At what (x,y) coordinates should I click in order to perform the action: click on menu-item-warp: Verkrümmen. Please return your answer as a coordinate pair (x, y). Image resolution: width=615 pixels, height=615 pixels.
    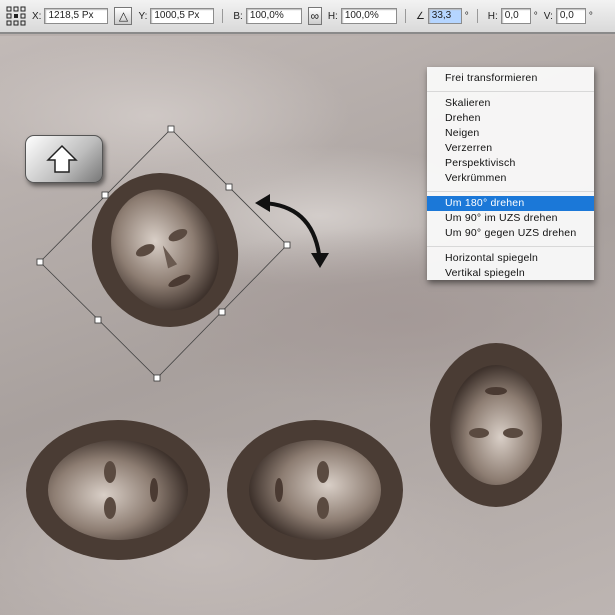
    Looking at the image, I should click on (510, 178).